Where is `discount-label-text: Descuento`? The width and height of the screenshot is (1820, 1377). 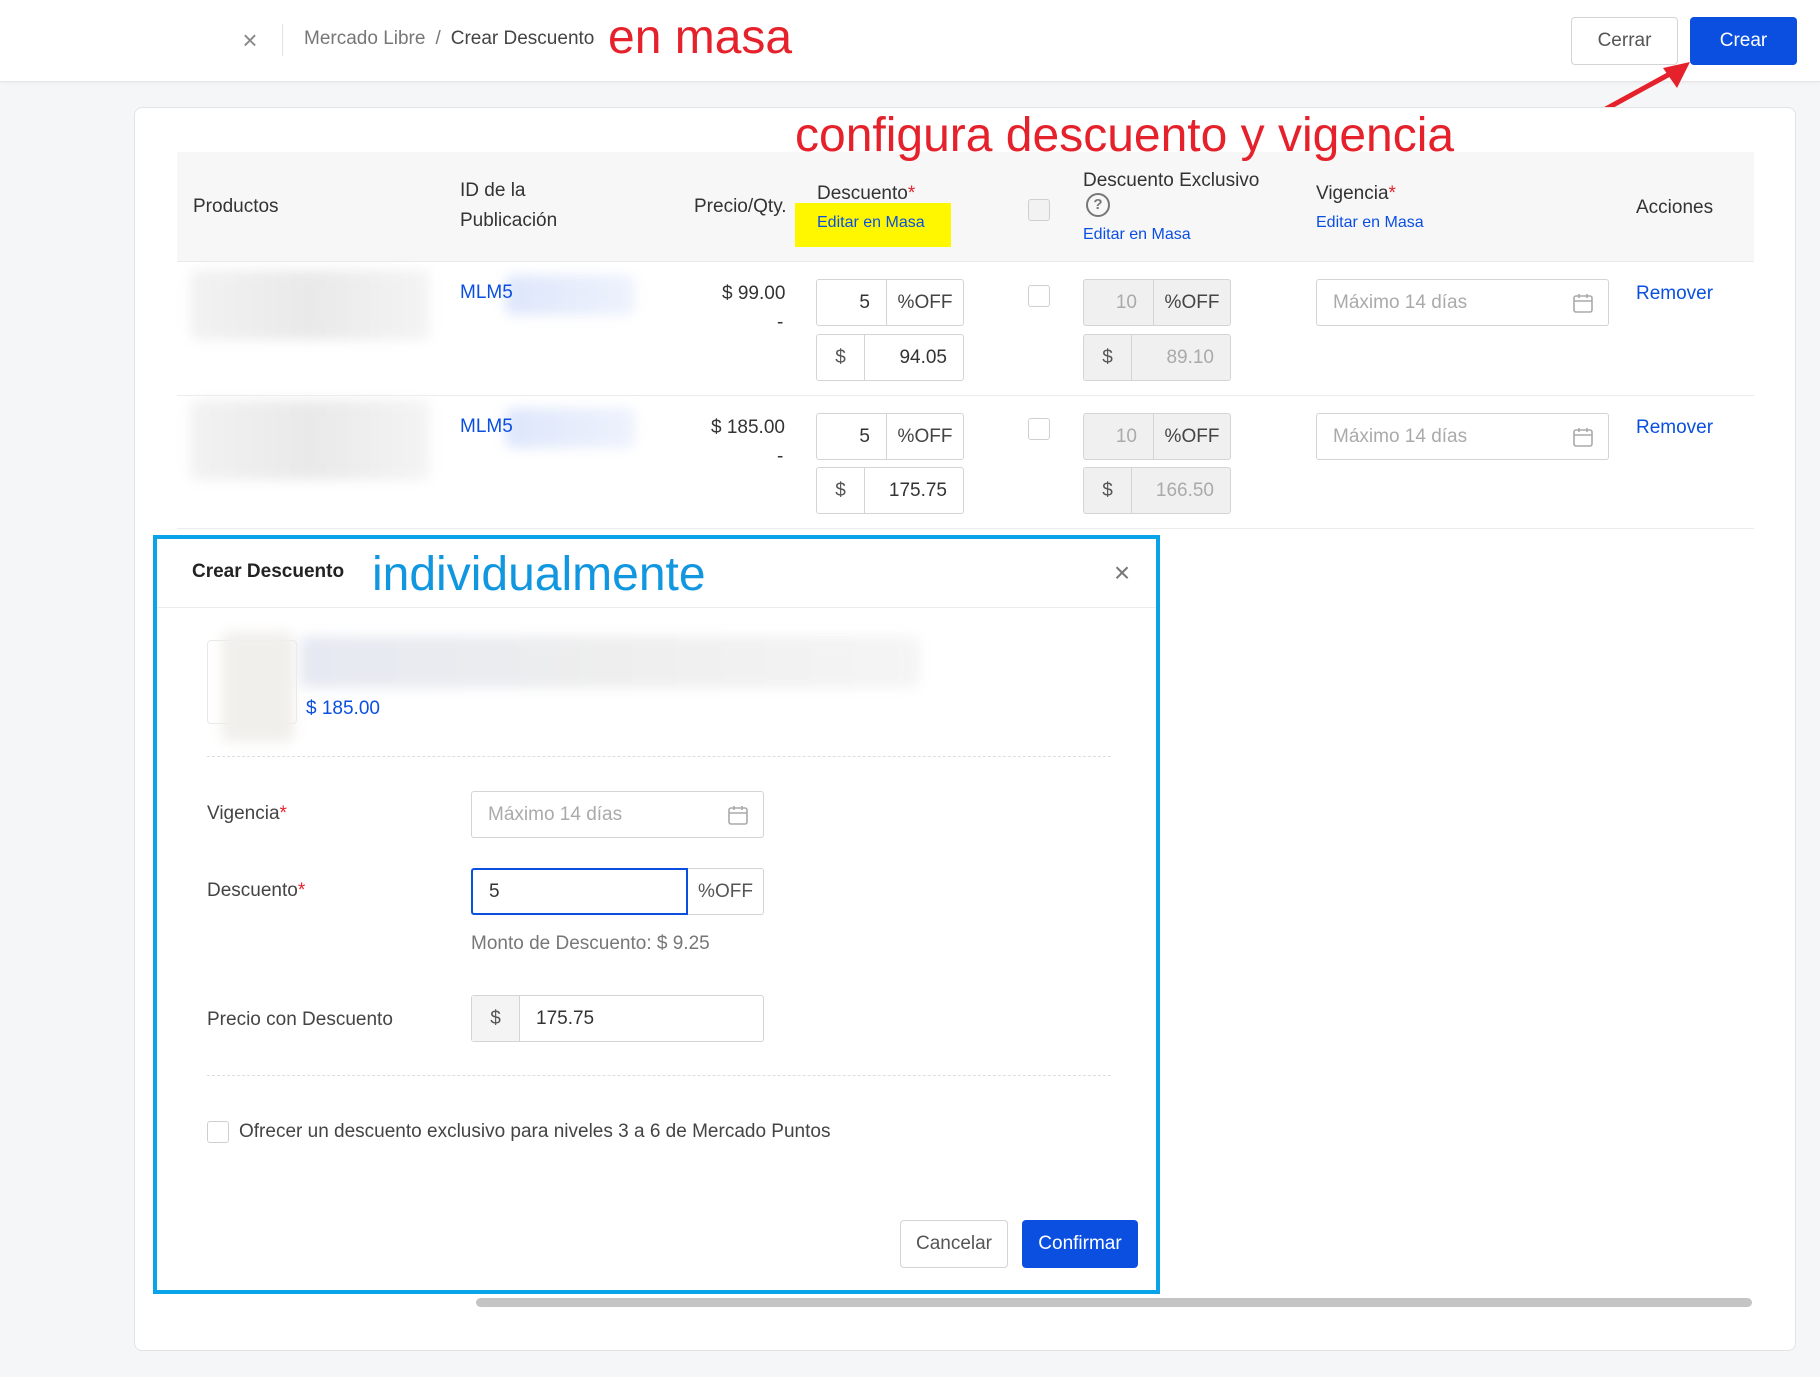 discount-label-text: Descuento is located at coordinates (252, 890).